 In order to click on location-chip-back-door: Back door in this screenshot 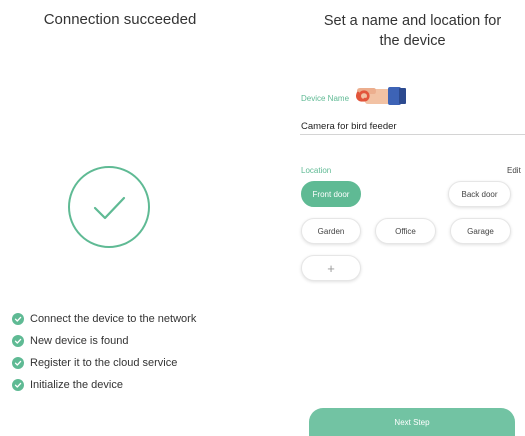, I will do `click(479, 194)`.